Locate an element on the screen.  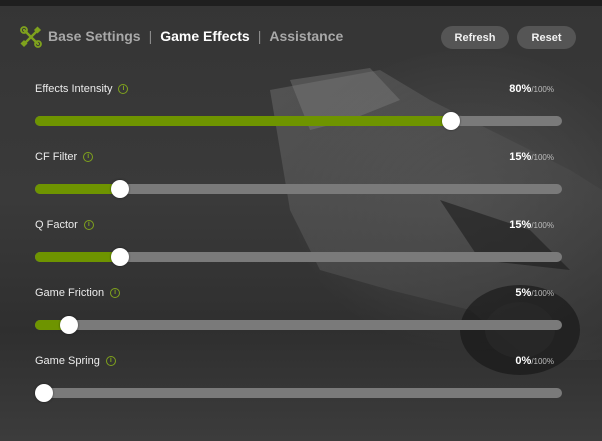
setting-q-factor: Q Factor i 15%/100% is located at coordinates (298, 249).